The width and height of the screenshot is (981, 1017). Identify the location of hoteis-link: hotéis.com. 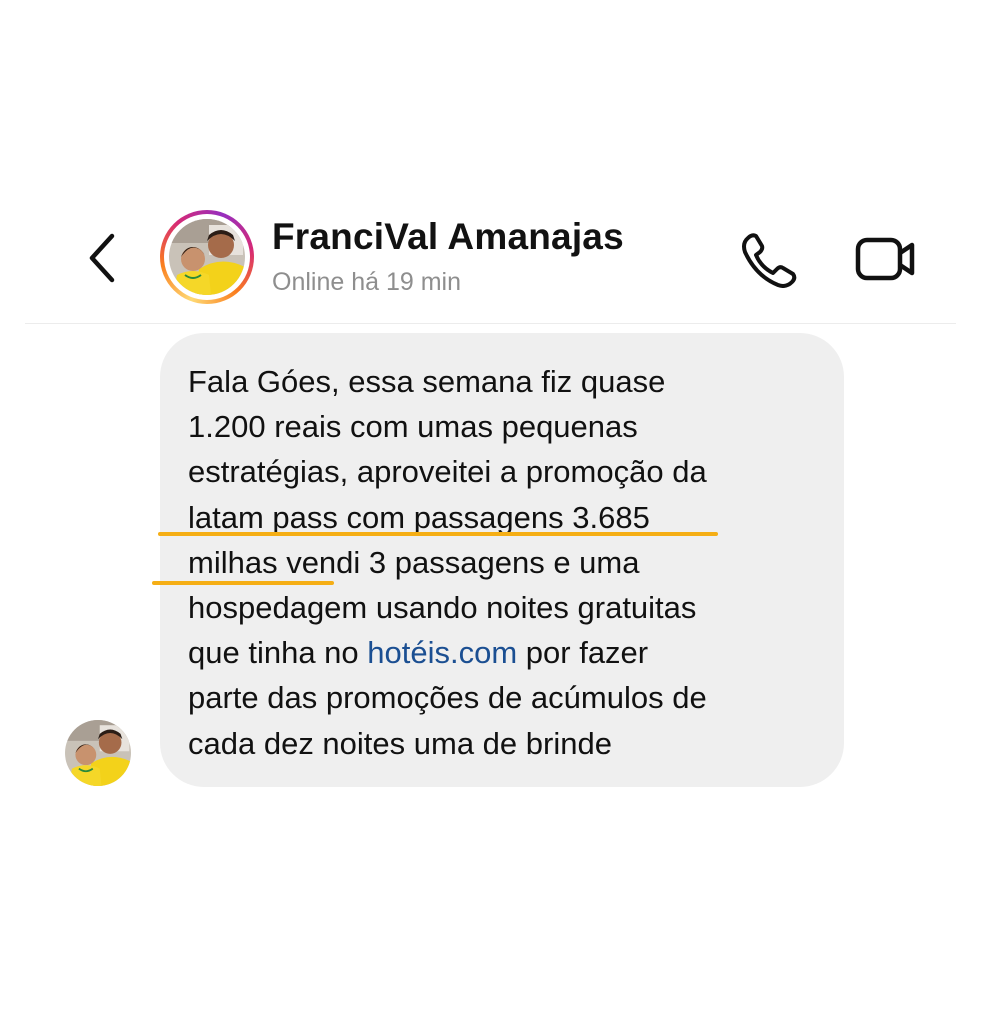
(442, 652).